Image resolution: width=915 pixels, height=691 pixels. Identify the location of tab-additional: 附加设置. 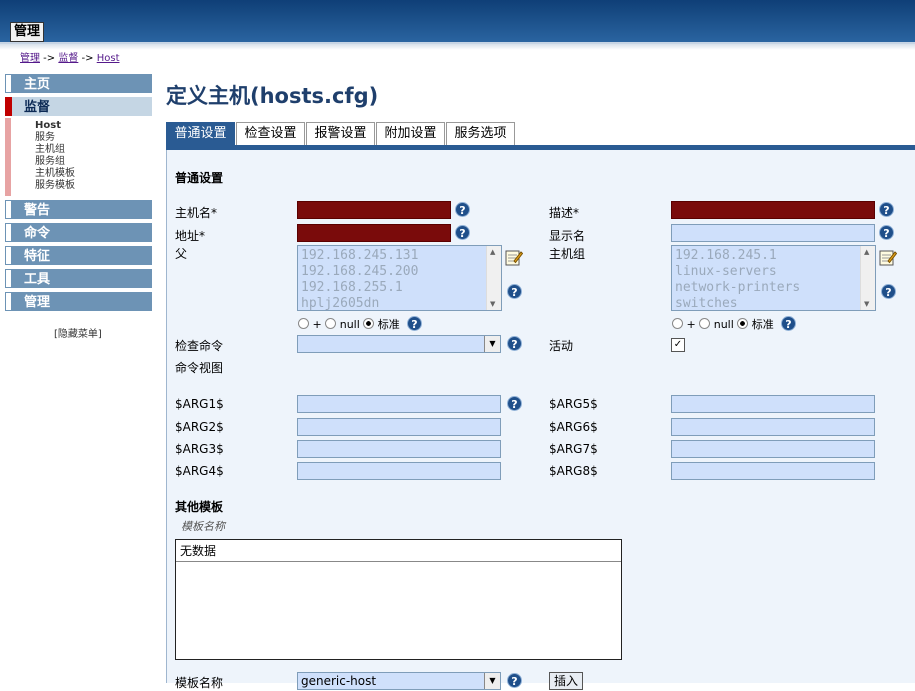
(410, 133).